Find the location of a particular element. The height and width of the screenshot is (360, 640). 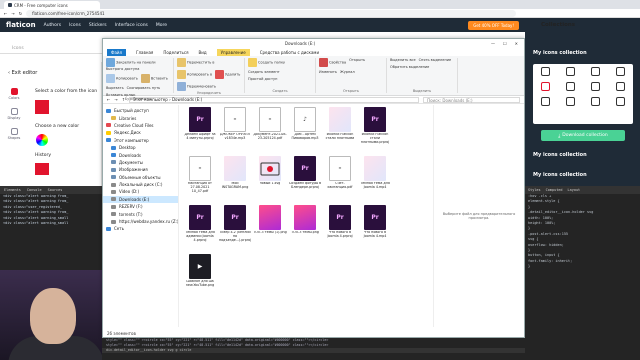

devtools-tab-styles: Styles is located at coordinates (534, 190).